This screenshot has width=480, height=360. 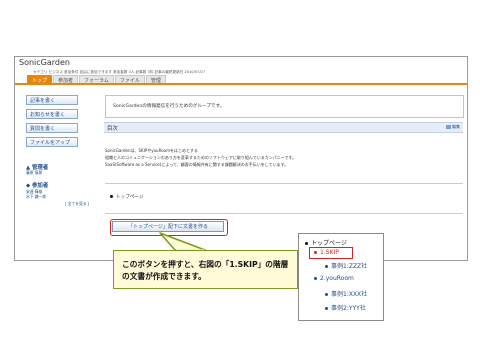 I want to click on edit-link: 編集, so click(x=453, y=127).